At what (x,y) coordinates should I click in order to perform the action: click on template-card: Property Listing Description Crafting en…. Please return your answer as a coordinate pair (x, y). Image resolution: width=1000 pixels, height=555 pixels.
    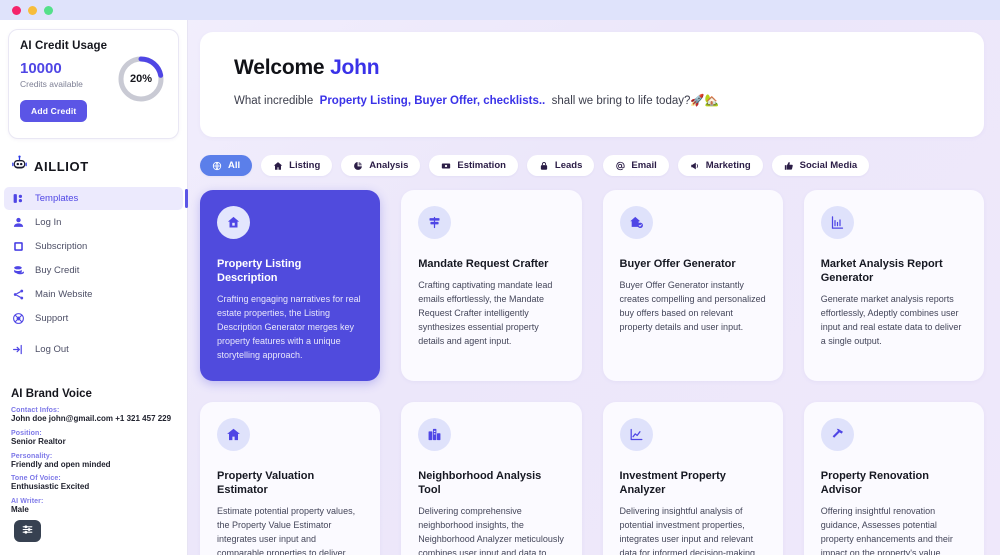
    Looking at the image, I should click on (290, 285).